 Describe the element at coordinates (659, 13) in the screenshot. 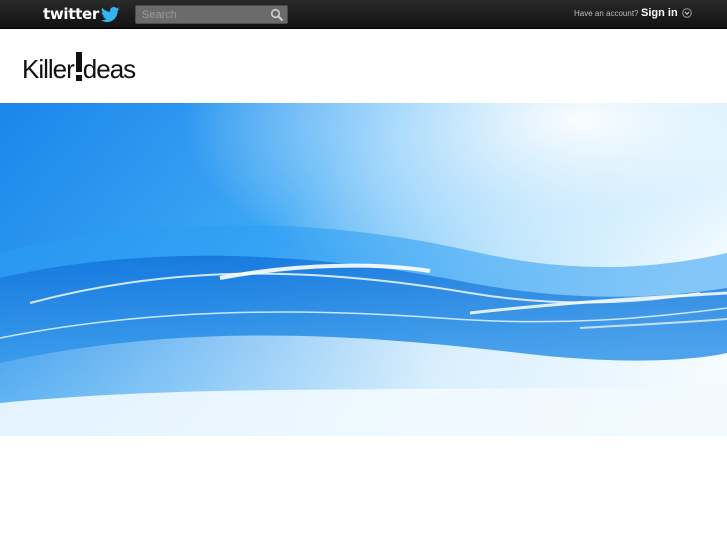

I see `sign-in-label: Sign in` at that location.